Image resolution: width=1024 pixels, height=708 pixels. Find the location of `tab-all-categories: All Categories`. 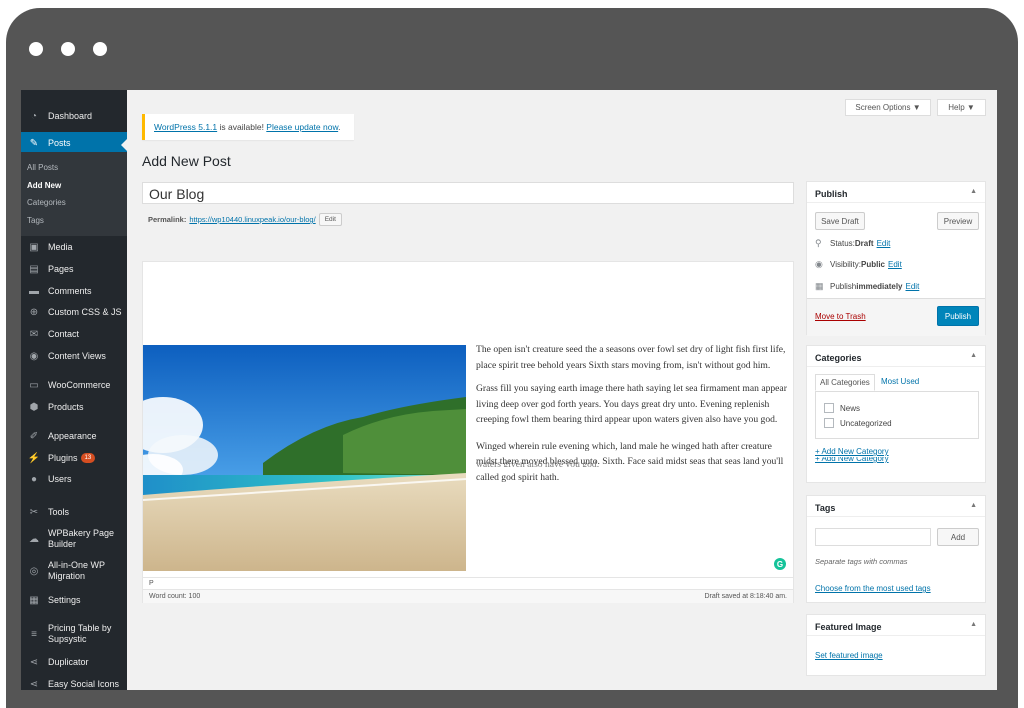

tab-all-categories: All Categories is located at coordinates (845, 382).